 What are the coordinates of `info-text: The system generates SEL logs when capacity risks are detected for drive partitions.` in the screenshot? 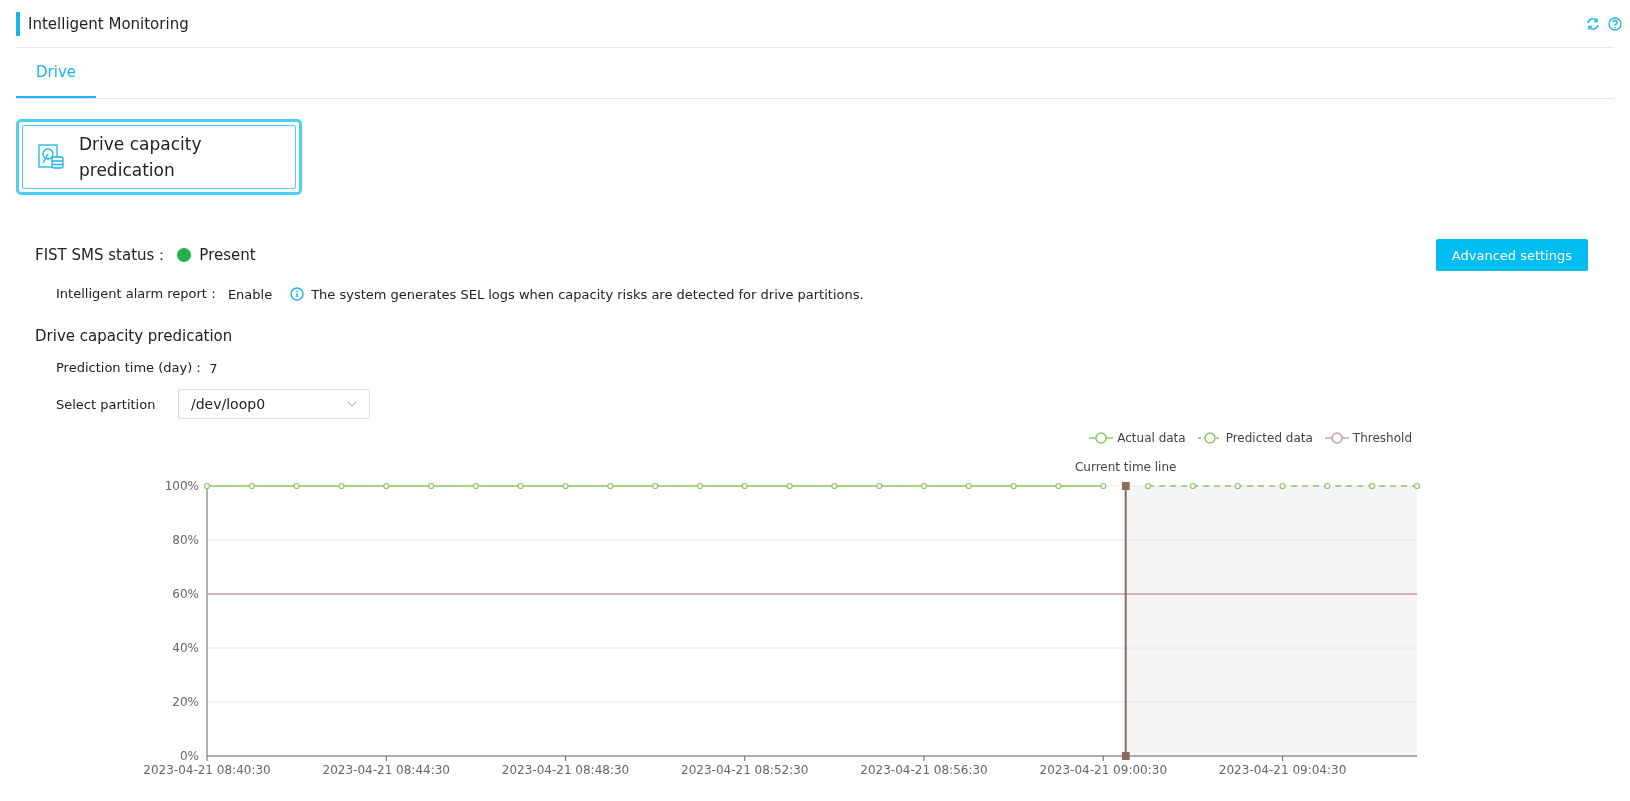 It's located at (587, 294).